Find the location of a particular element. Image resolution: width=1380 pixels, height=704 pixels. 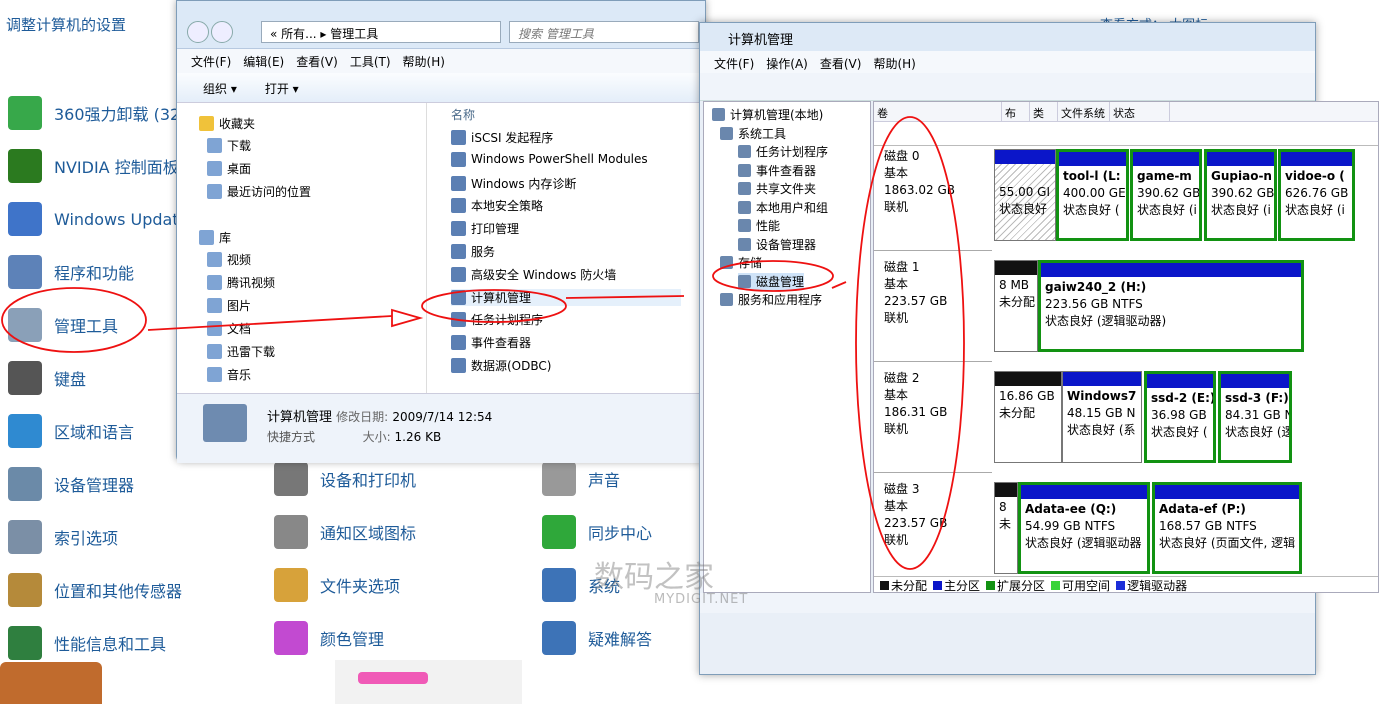

annotation-circle-compmgmt is located at coordinates (494, 306).